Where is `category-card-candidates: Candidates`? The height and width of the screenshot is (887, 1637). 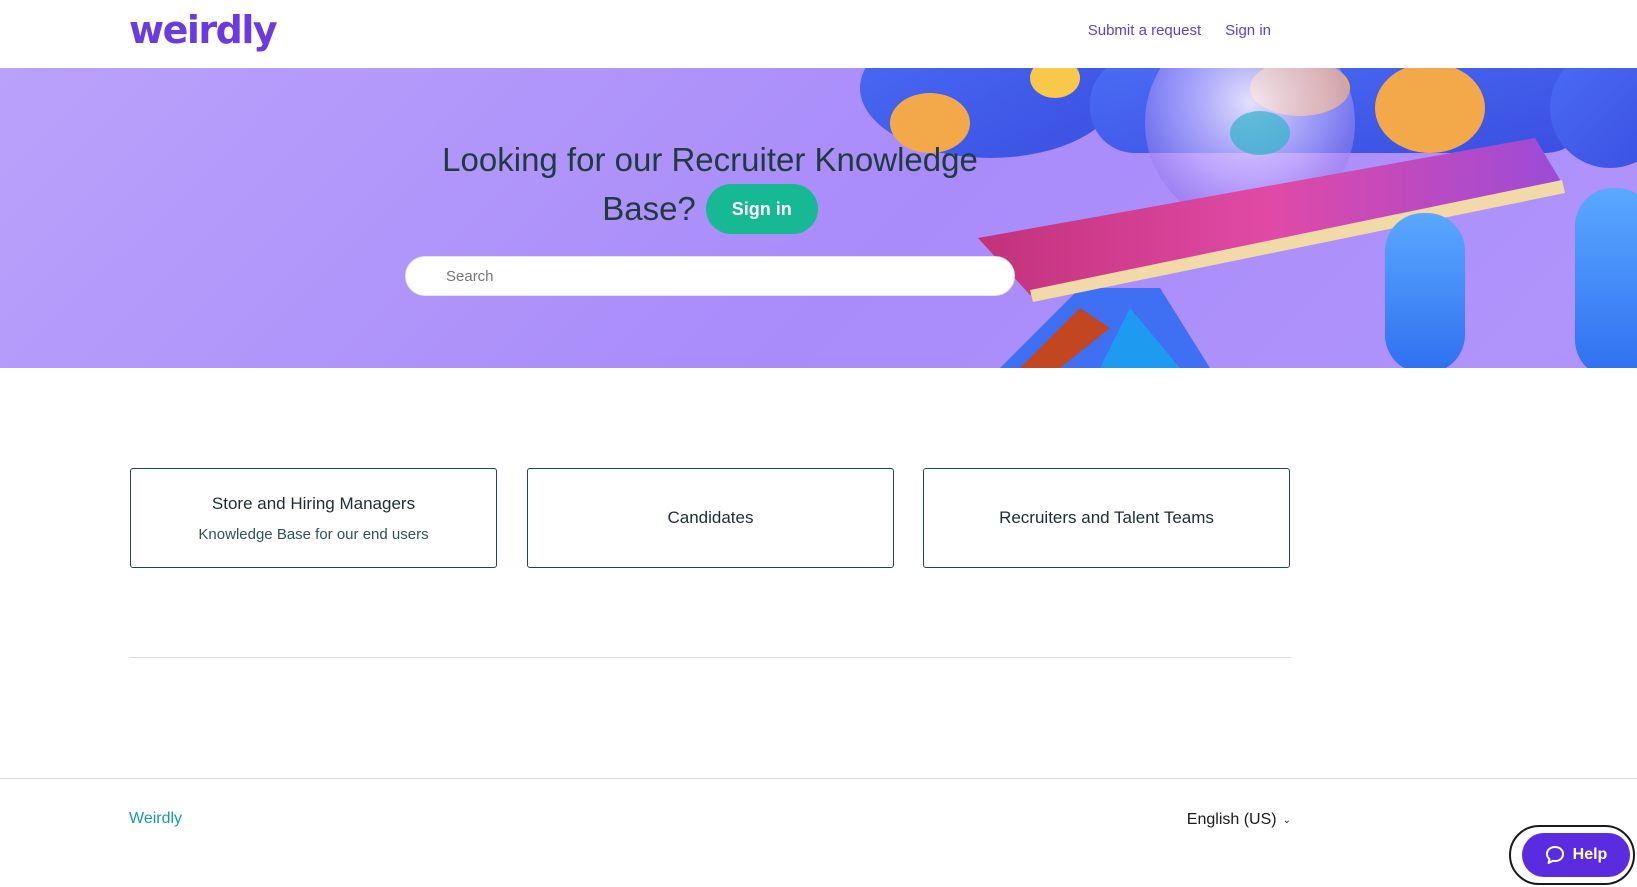 category-card-candidates: Candidates is located at coordinates (710, 518).